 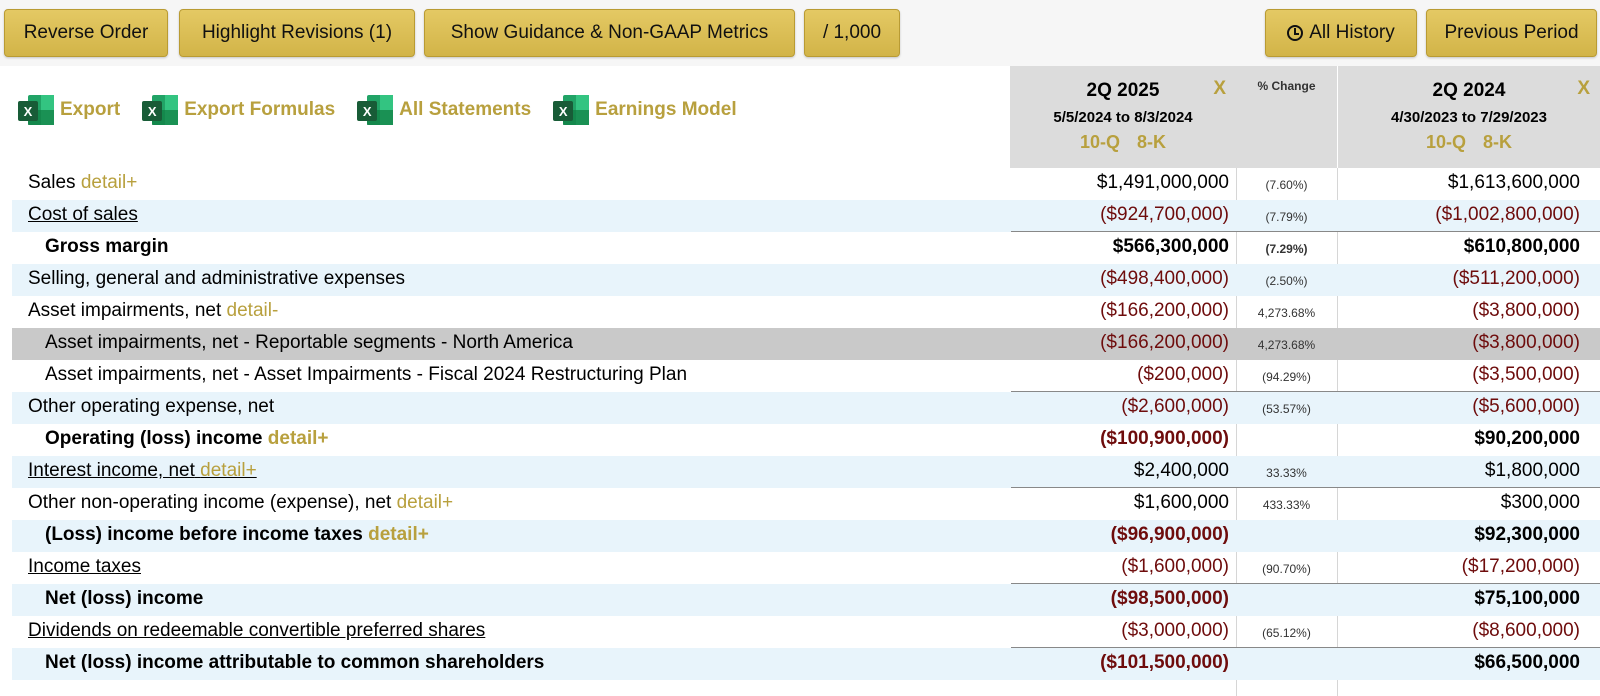 What do you see at coordinates (1352, 32) in the screenshot?
I see `all-history-label: All History` at bounding box center [1352, 32].